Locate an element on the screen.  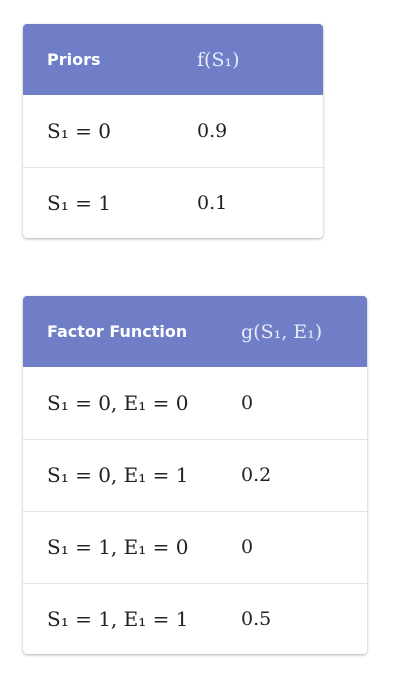
value-cell: 0.9 is located at coordinates (212, 130).